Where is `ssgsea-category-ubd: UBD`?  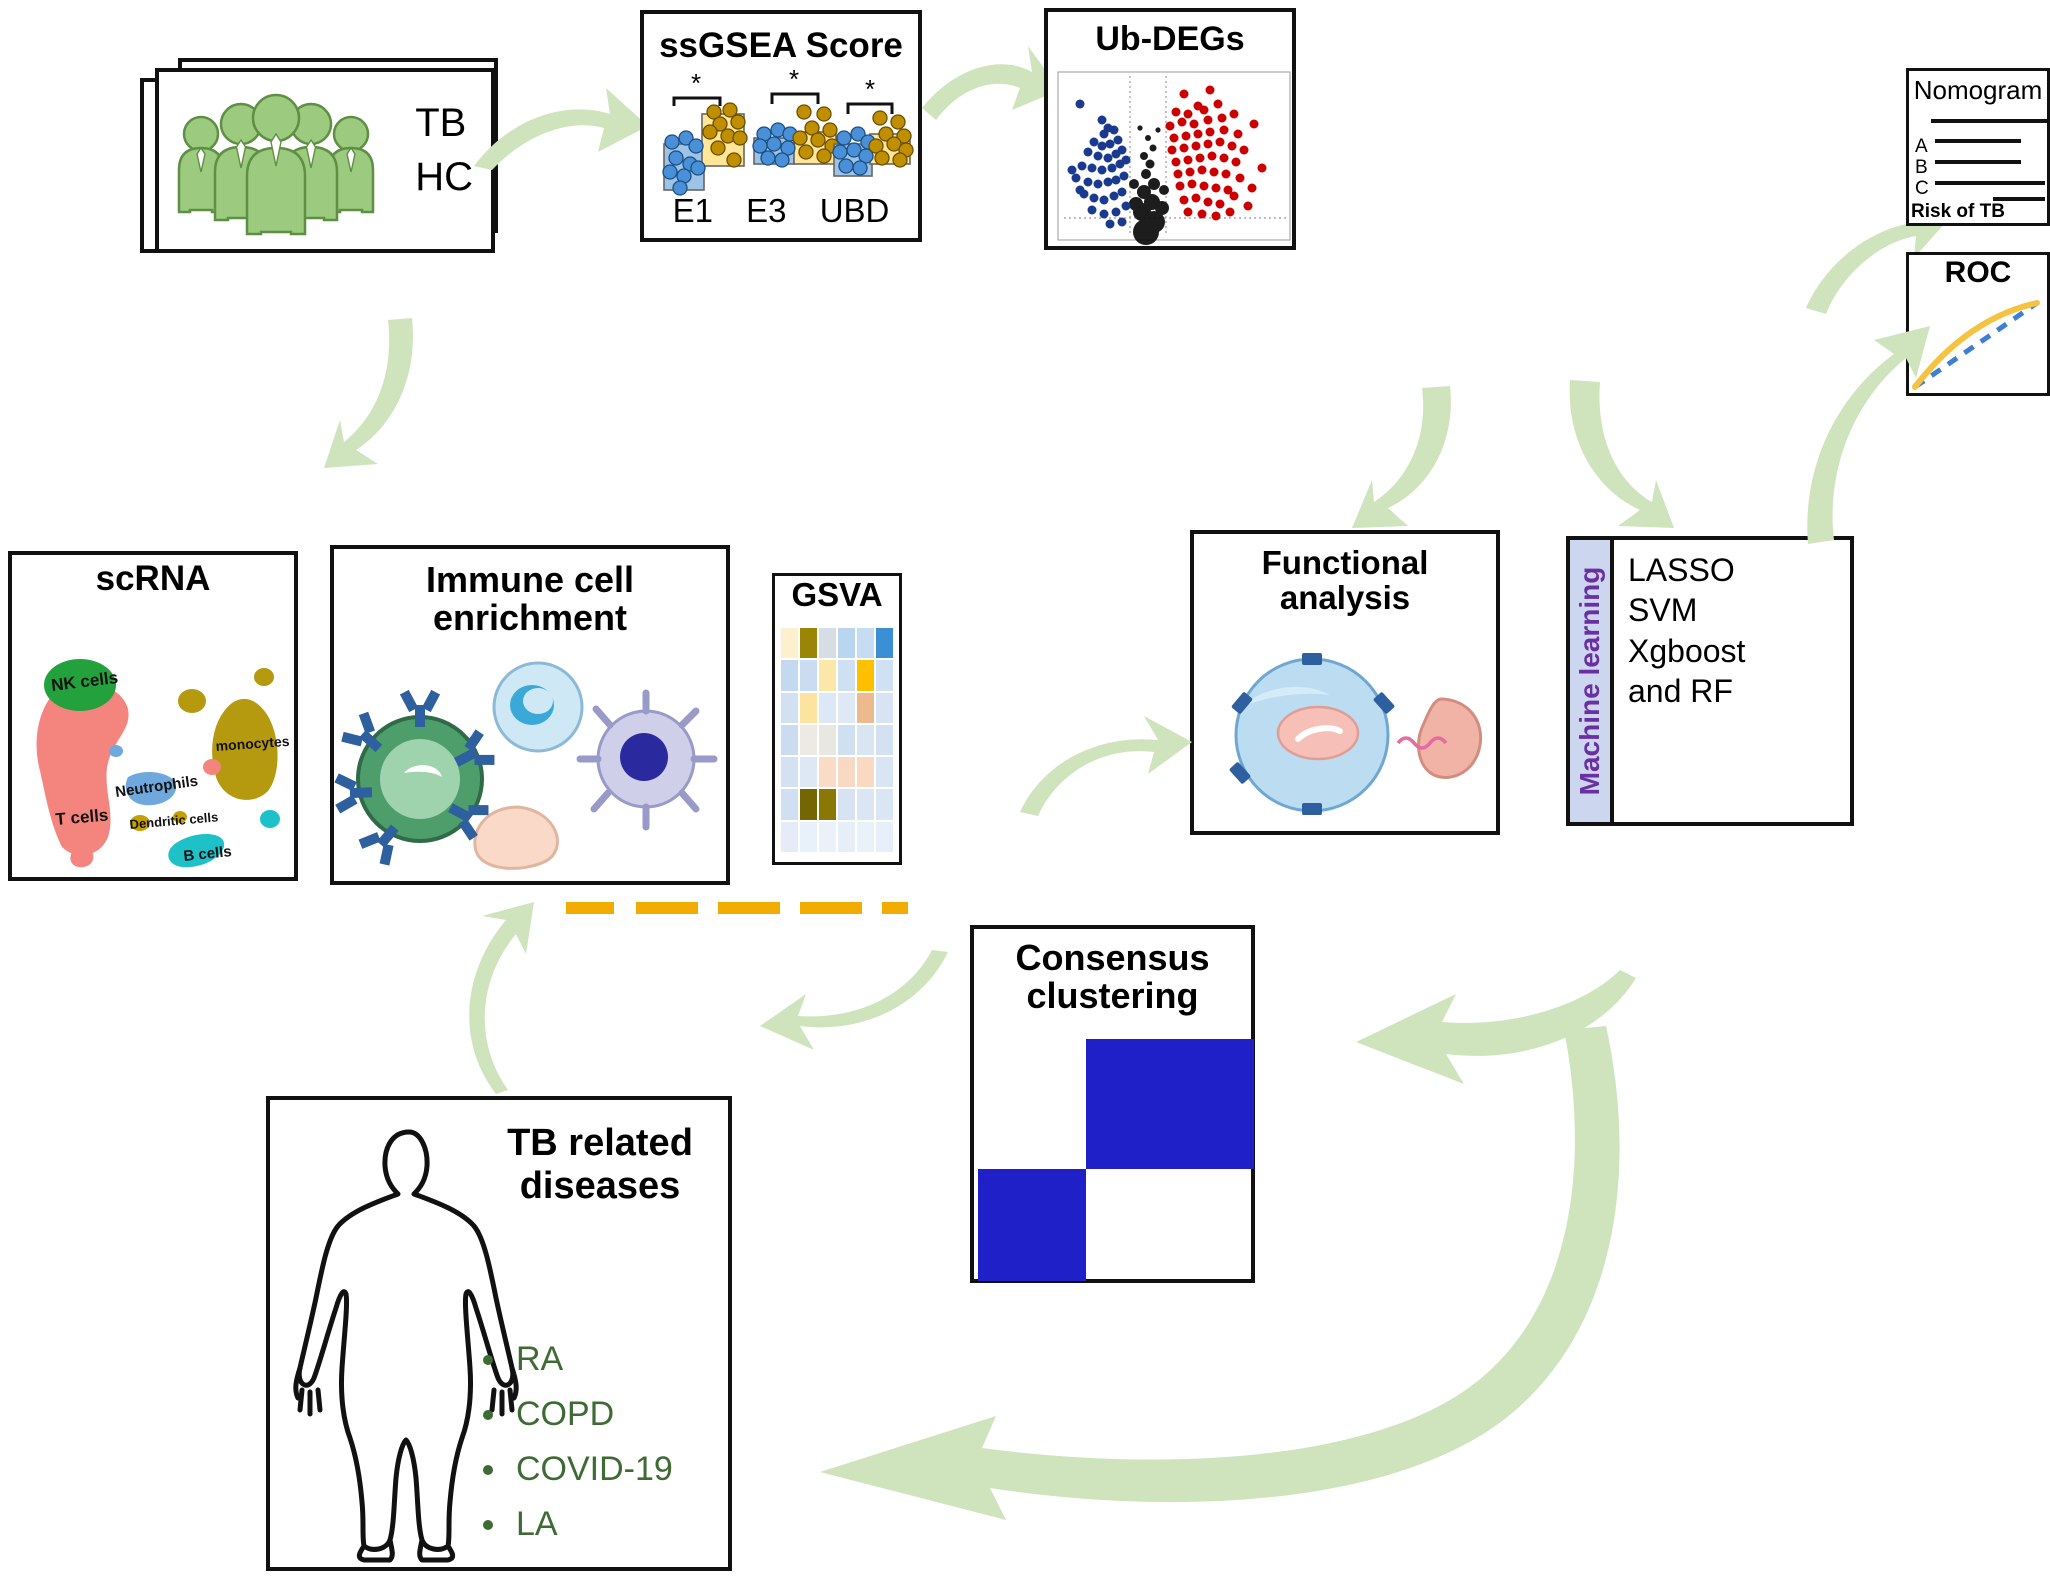
ssgsea-category-ubd: UBD is located at coordinates (854, 210).